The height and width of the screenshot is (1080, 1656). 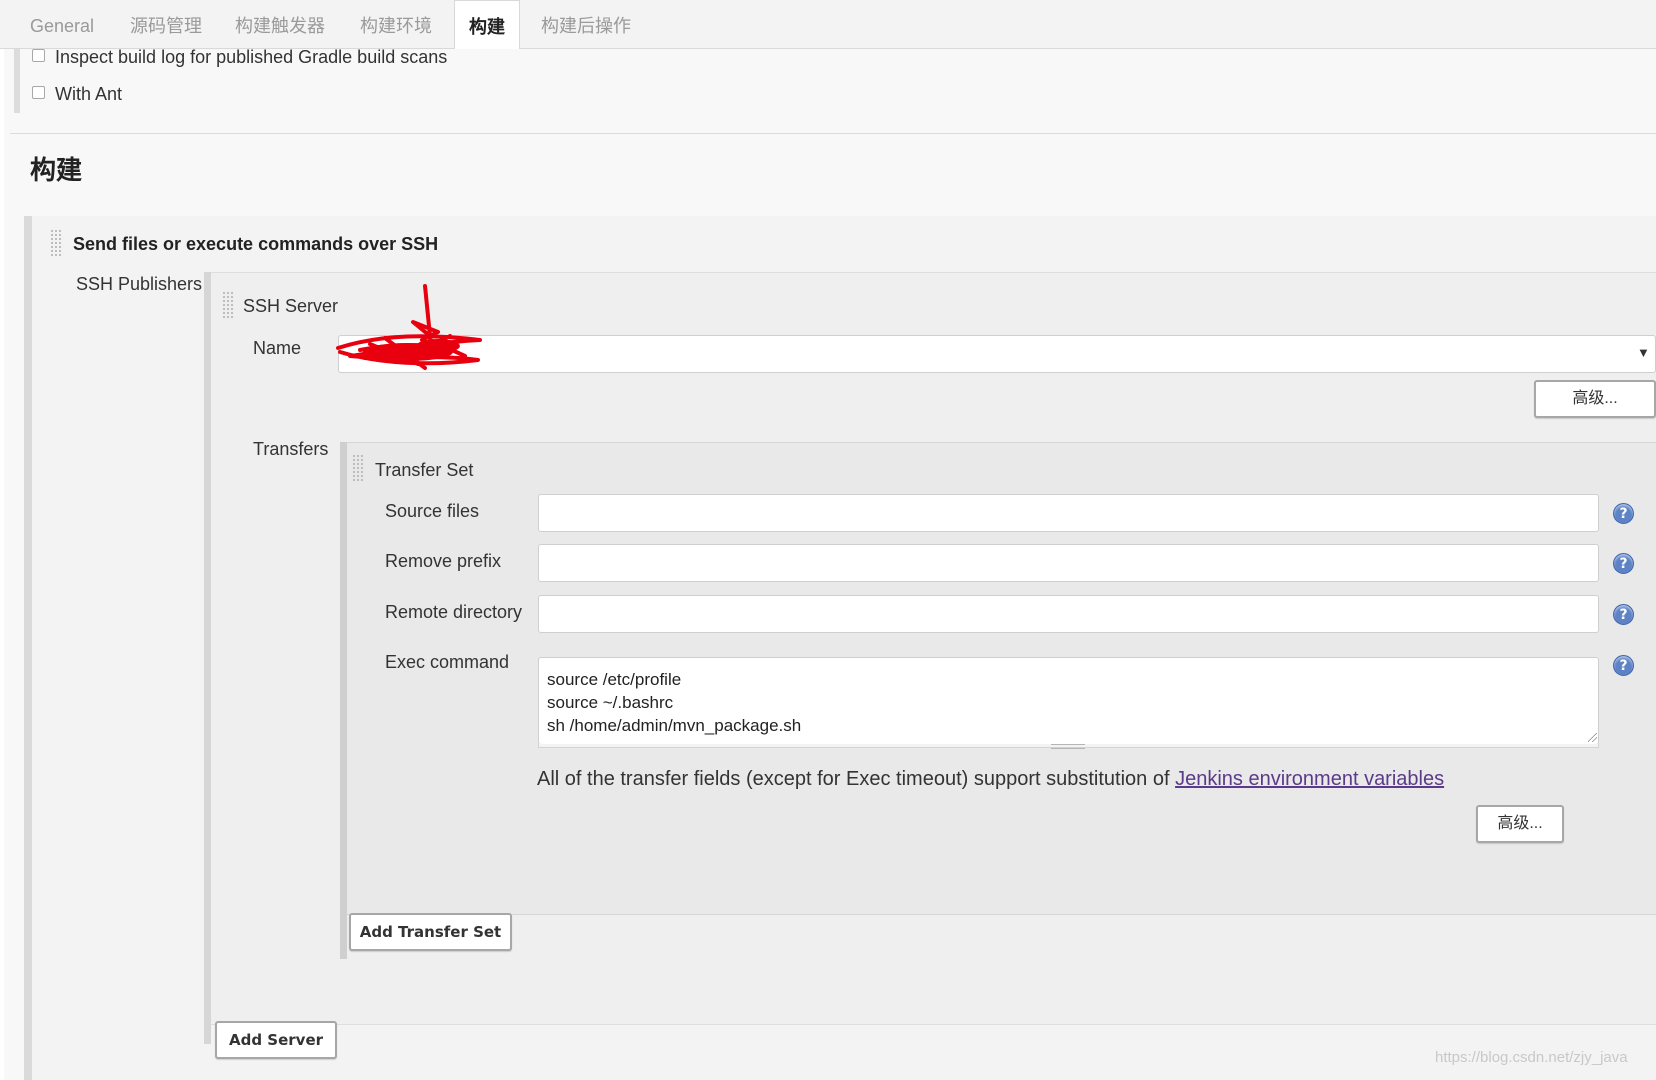 What do you see at coordinates (89, 94) in the screenshot?
I see `with-ant-label: With Ant` at bounding box center [89, 94].